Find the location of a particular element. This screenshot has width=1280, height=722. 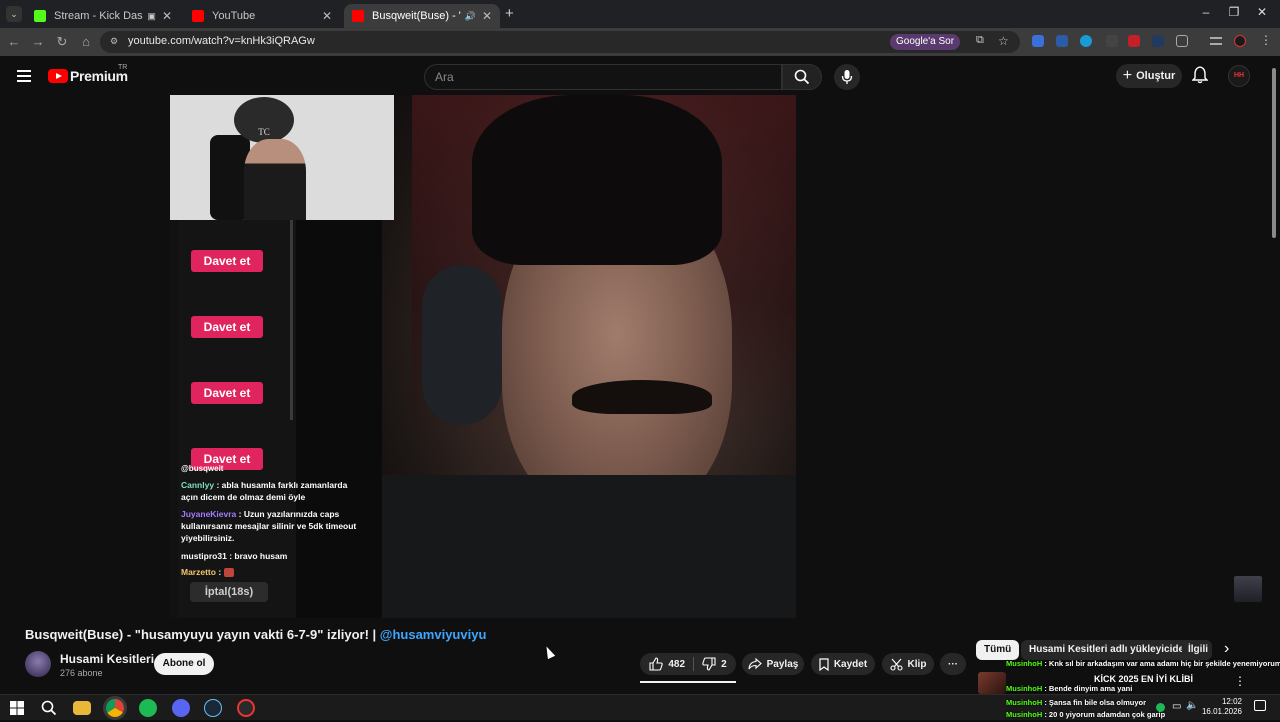

network-icon: ▭ is located at coordinates (1176, 706).